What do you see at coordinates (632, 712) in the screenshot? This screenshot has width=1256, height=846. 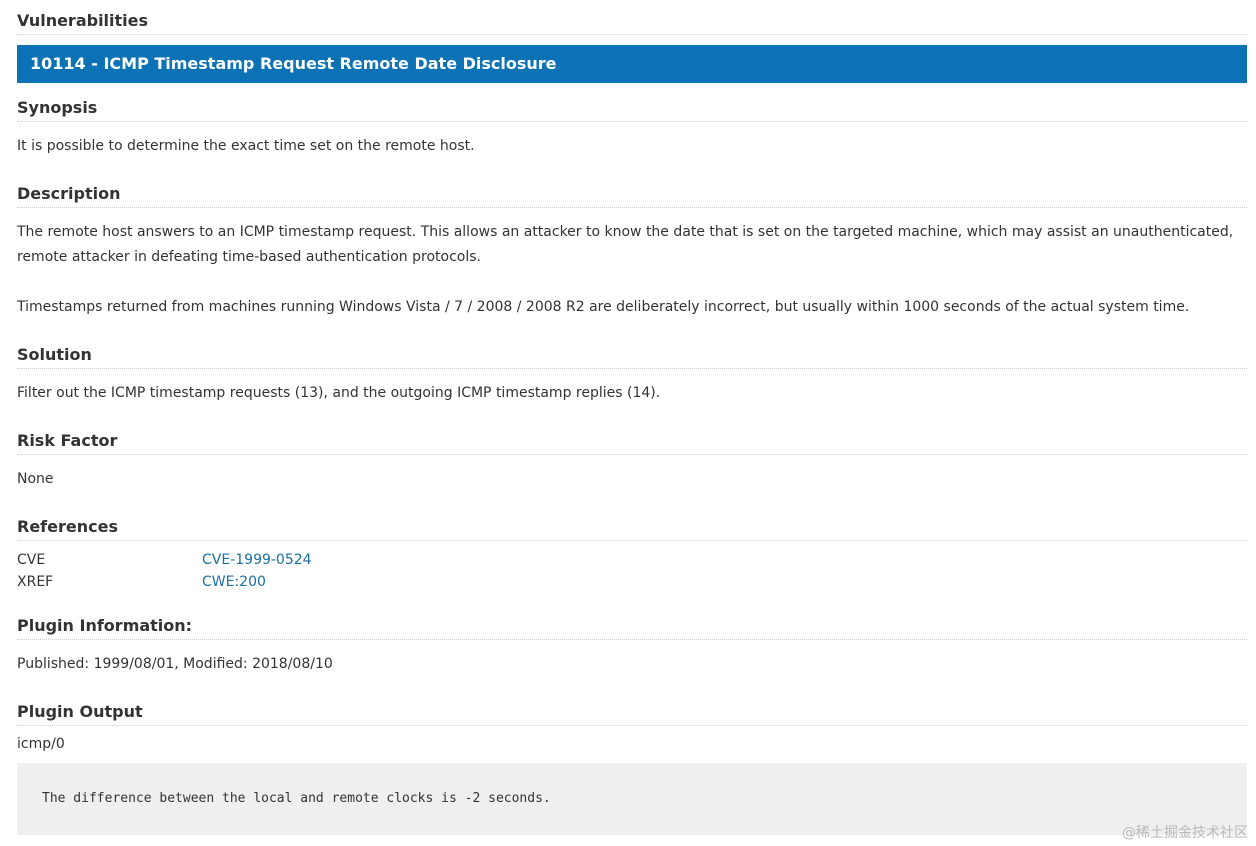 I see `plugin-output-heading: Plugin Output` at bounding box center [632, 712].